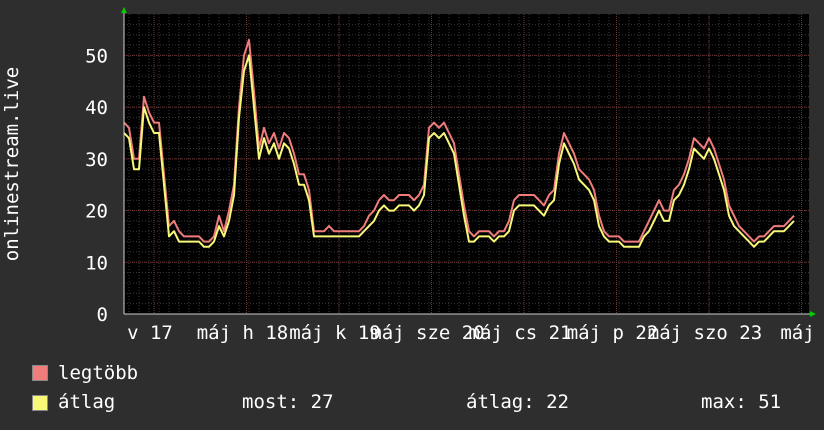 The width and height of the screenshot is (824, 430). What do you see at coordinates (96, 263) in the screenshot?
I see `y-tick-label: 10` at bounding box center [96, 263].